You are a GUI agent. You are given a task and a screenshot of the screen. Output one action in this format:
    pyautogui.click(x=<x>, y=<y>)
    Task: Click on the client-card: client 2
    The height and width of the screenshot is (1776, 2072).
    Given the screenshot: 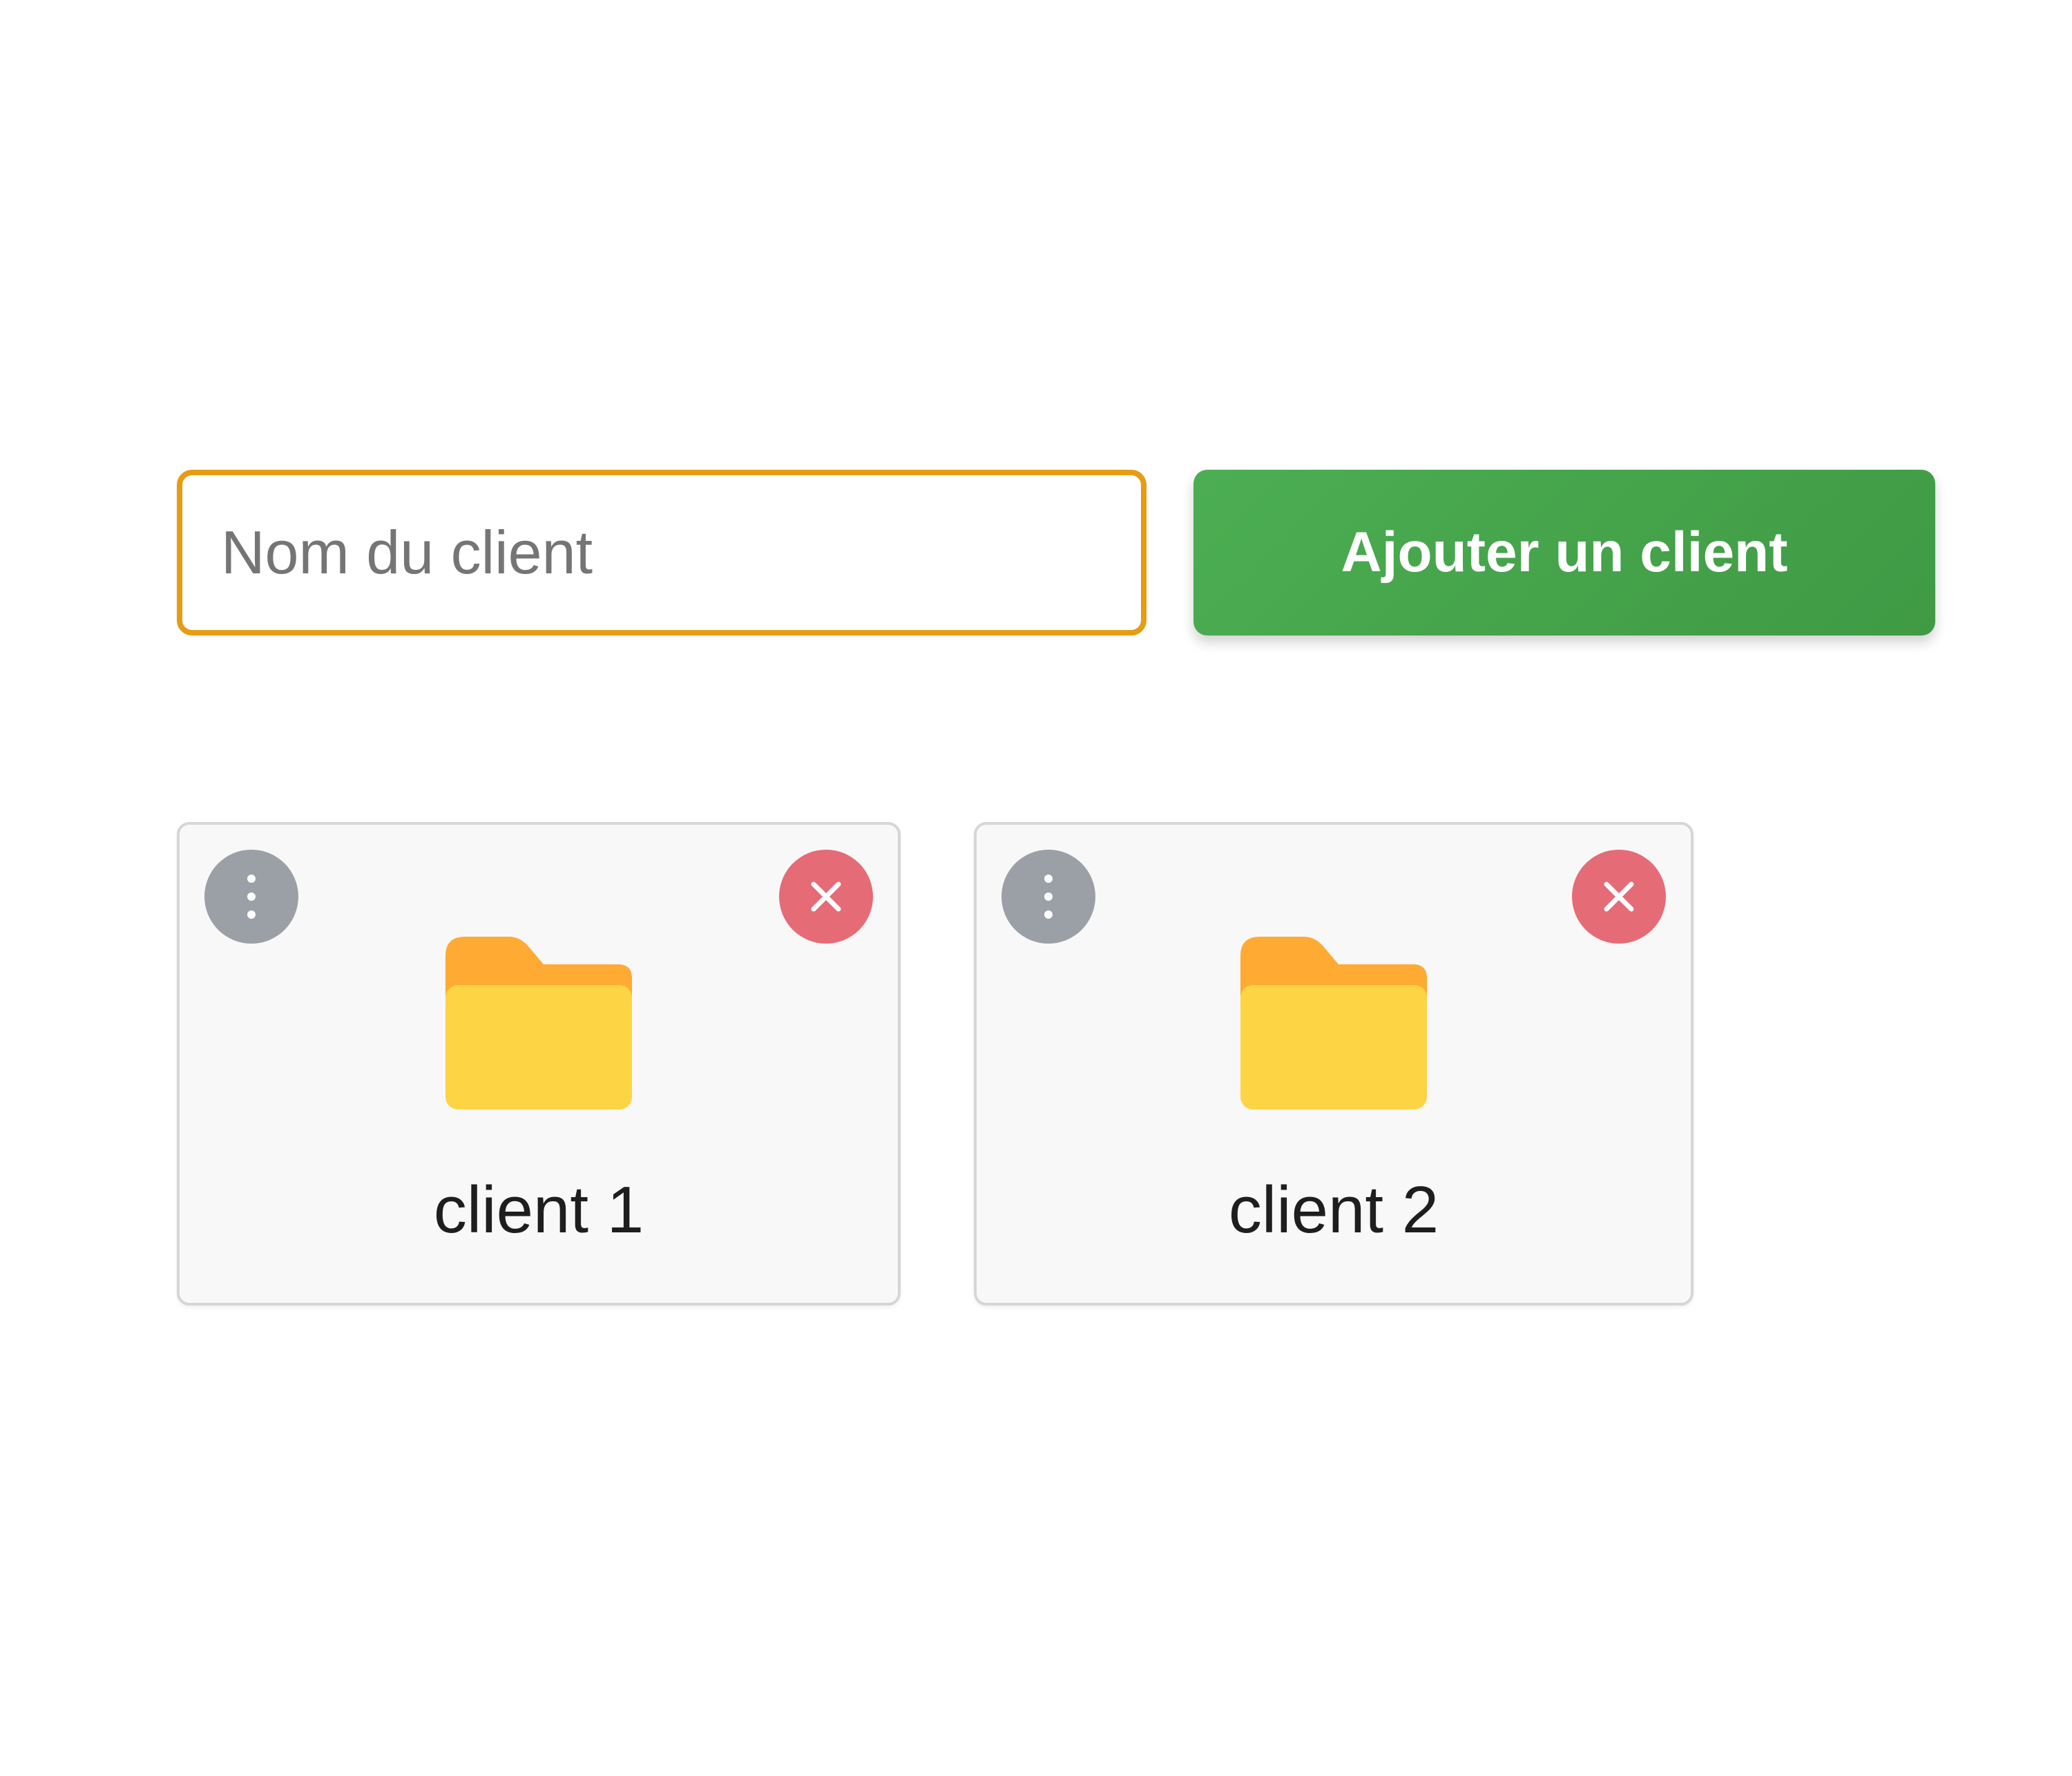 What is the action you would take?
    pyautogui.click(x=1334, y=1064)
    